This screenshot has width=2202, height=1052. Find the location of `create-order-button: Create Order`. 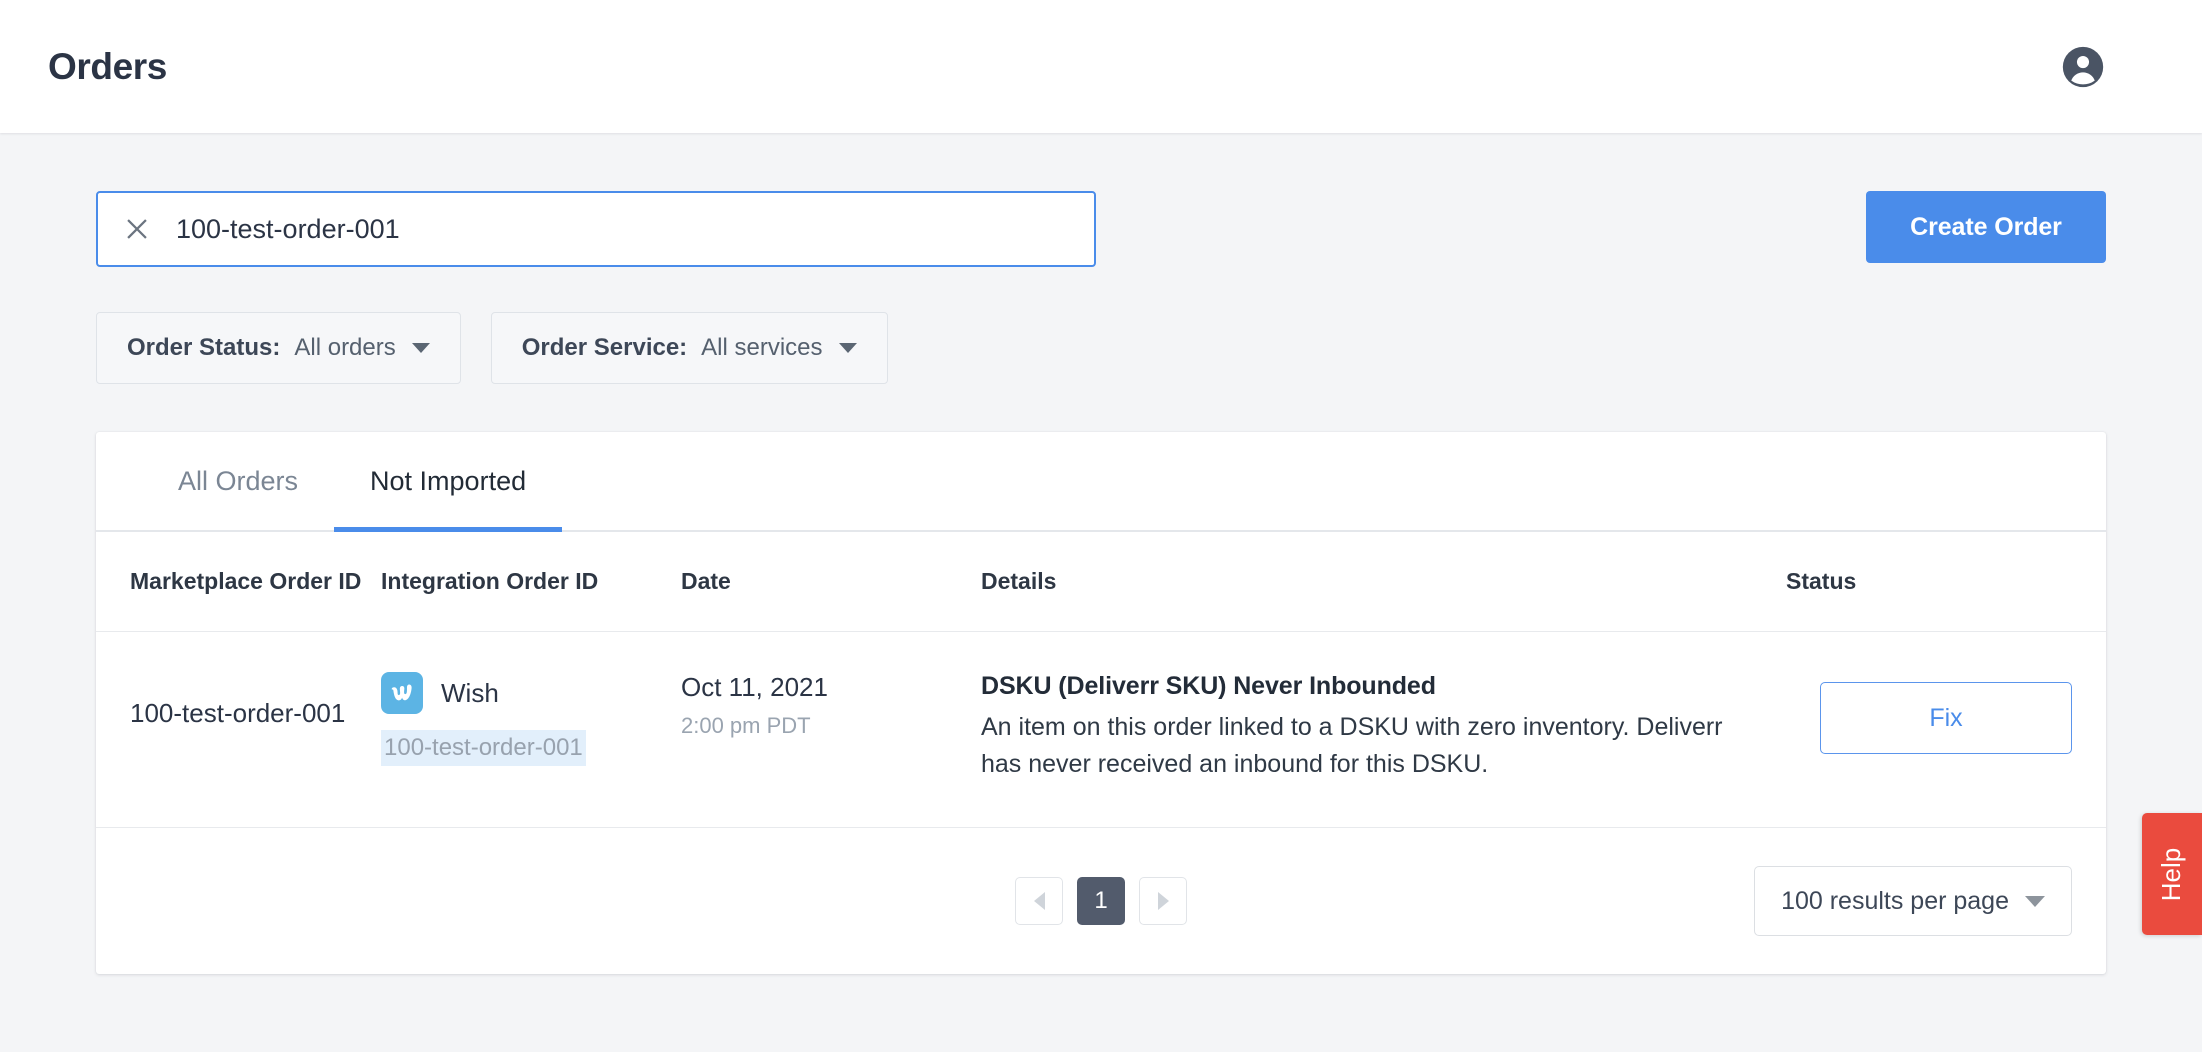

create-order-button: Create Order is located at coordinates (1986, 227).